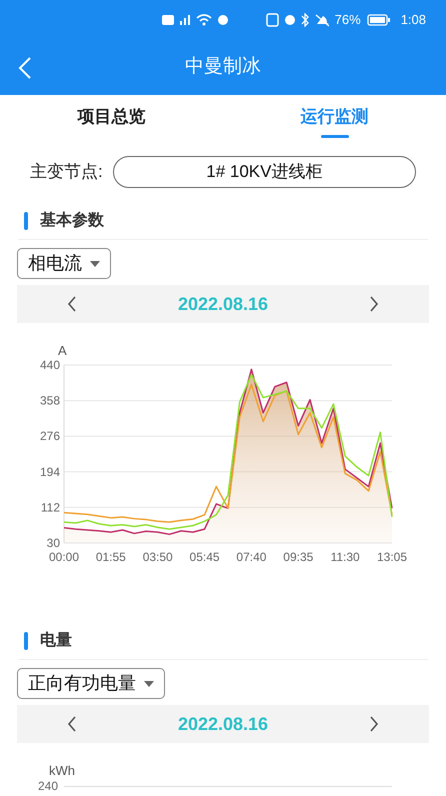  Describe the element at coordinates (111, 557) in the screenshot. I see `x-tick-label: 01:55` at that location.